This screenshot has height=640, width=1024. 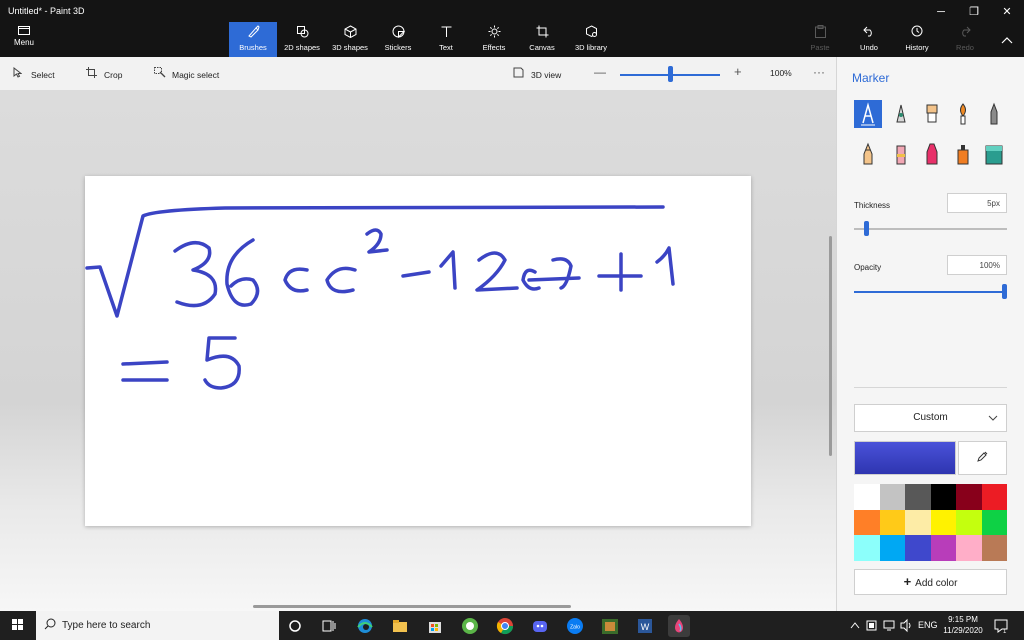 I want to click on minimize-button: ─, so click(x=941, y=12).